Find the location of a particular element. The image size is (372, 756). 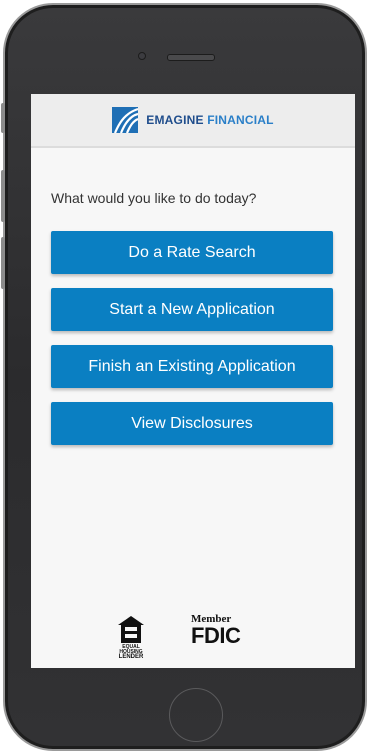

new-application-button: Start a New Application is located at coordinates (192, 309).